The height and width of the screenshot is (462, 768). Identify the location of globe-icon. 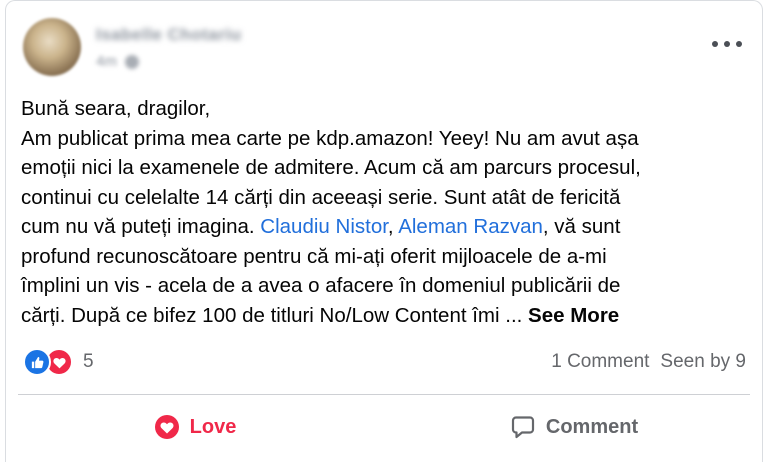
(131, 61).